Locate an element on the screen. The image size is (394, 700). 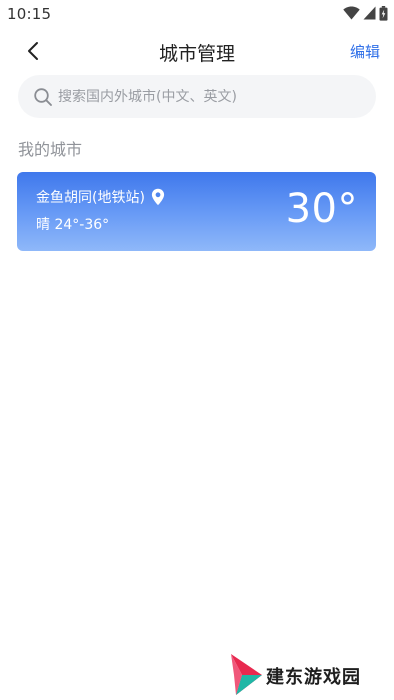
status-bar: 10:15 is located at coordinates (197, 14).